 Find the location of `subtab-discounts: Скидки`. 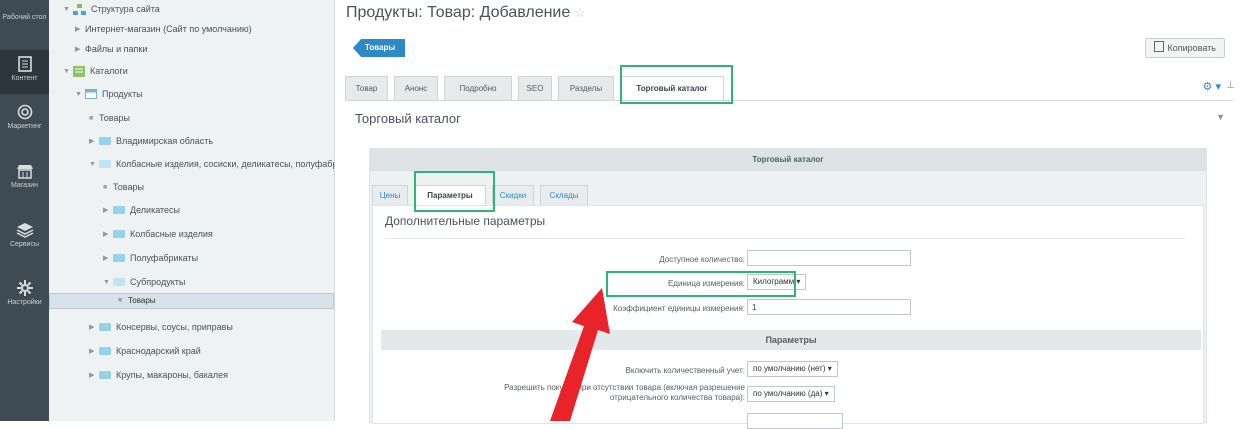

subtab-discounts: Скидки is located at coordinates (513, 195).